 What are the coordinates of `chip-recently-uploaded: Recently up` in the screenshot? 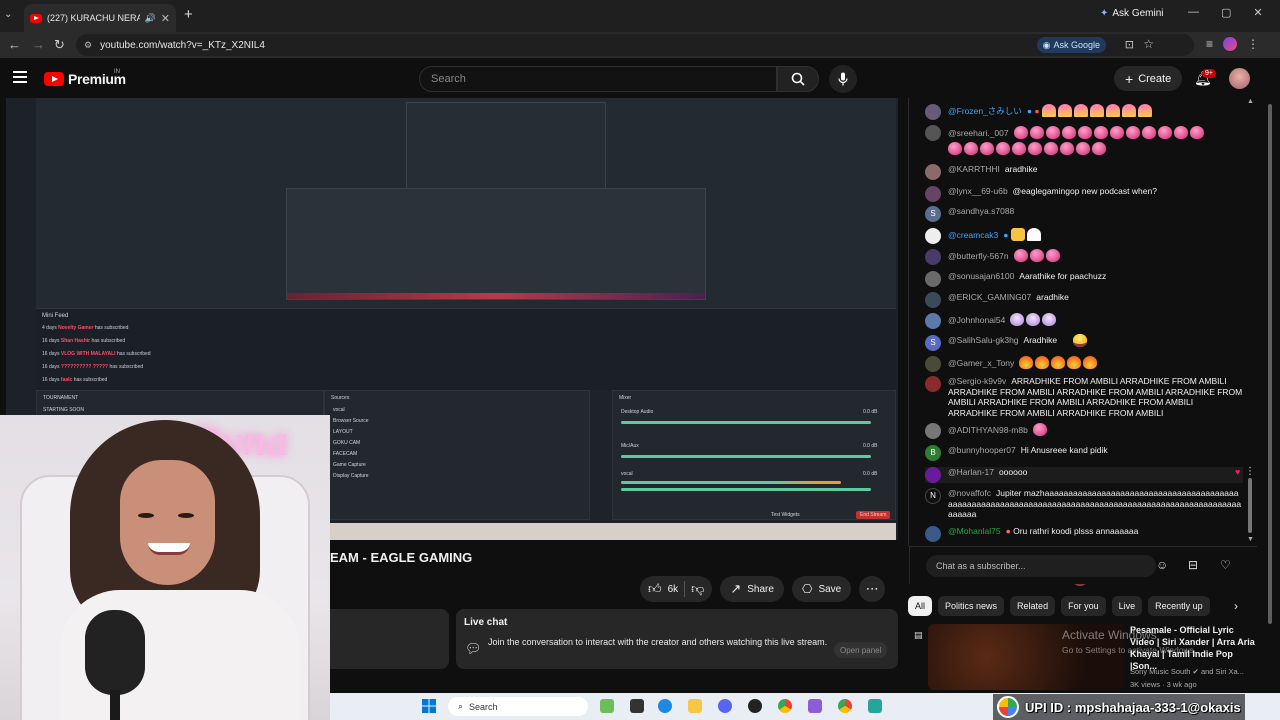 It's located at (1179, 606).